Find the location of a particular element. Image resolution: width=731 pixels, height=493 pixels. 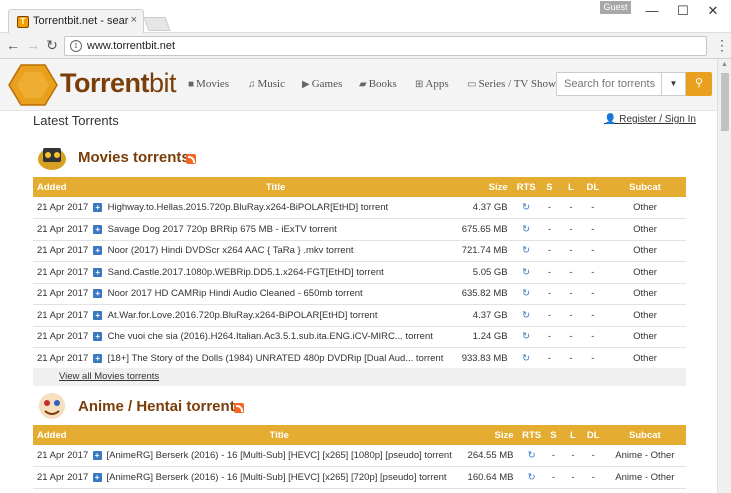

maximize-icon: ☐ is located at coordinates (683, 11).